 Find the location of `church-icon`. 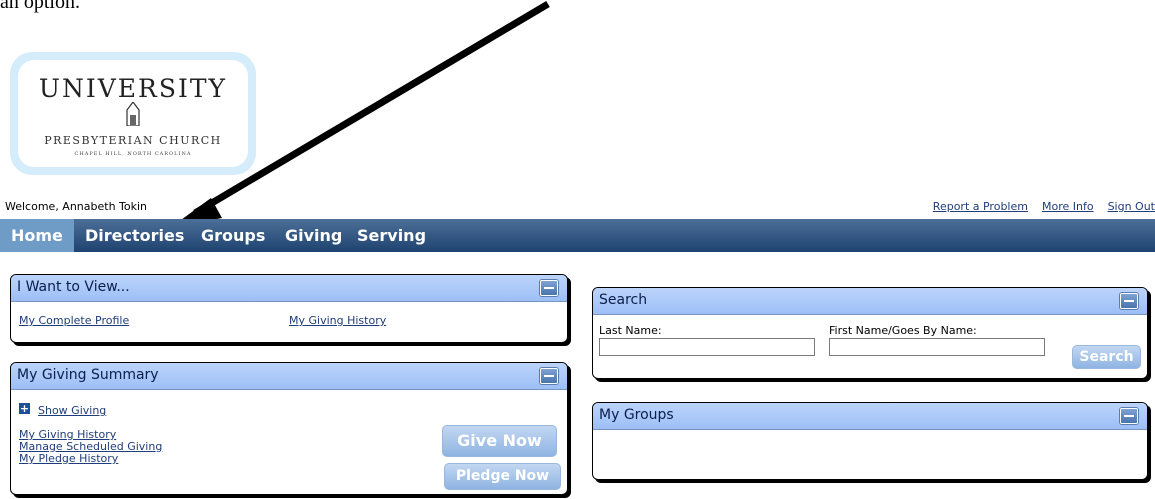

church-icon is located at coordinates (133, 114).